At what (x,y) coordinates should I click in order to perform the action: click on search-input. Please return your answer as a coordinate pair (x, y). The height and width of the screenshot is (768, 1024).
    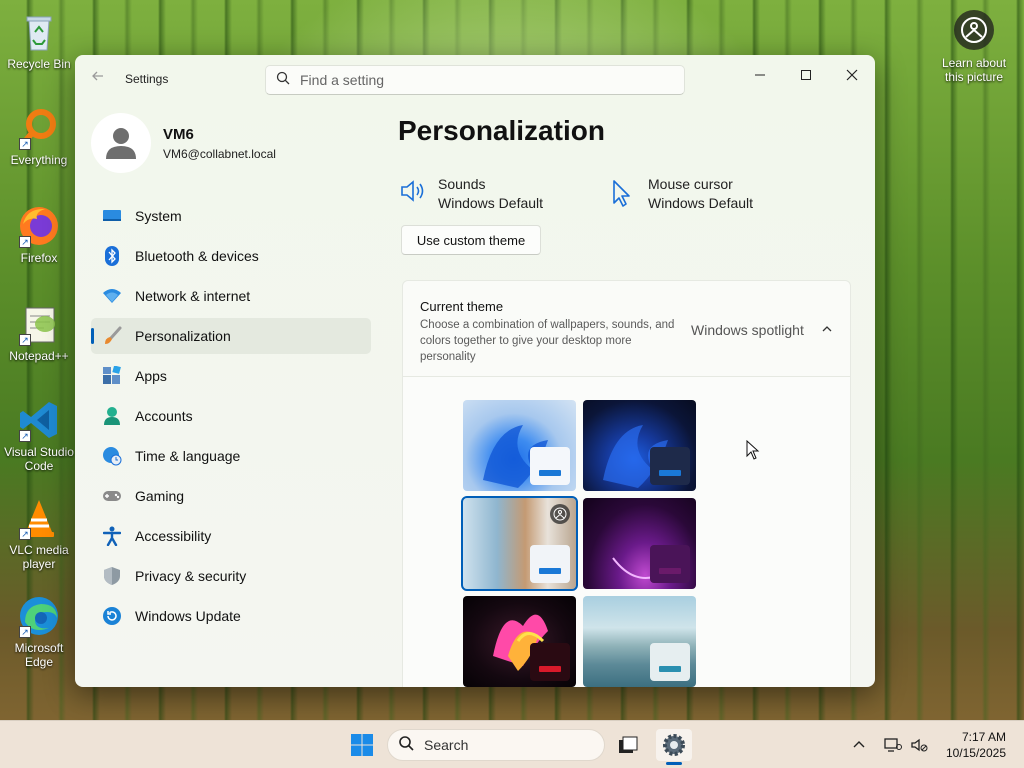
    Looking at the image, I should click on (480, 80).